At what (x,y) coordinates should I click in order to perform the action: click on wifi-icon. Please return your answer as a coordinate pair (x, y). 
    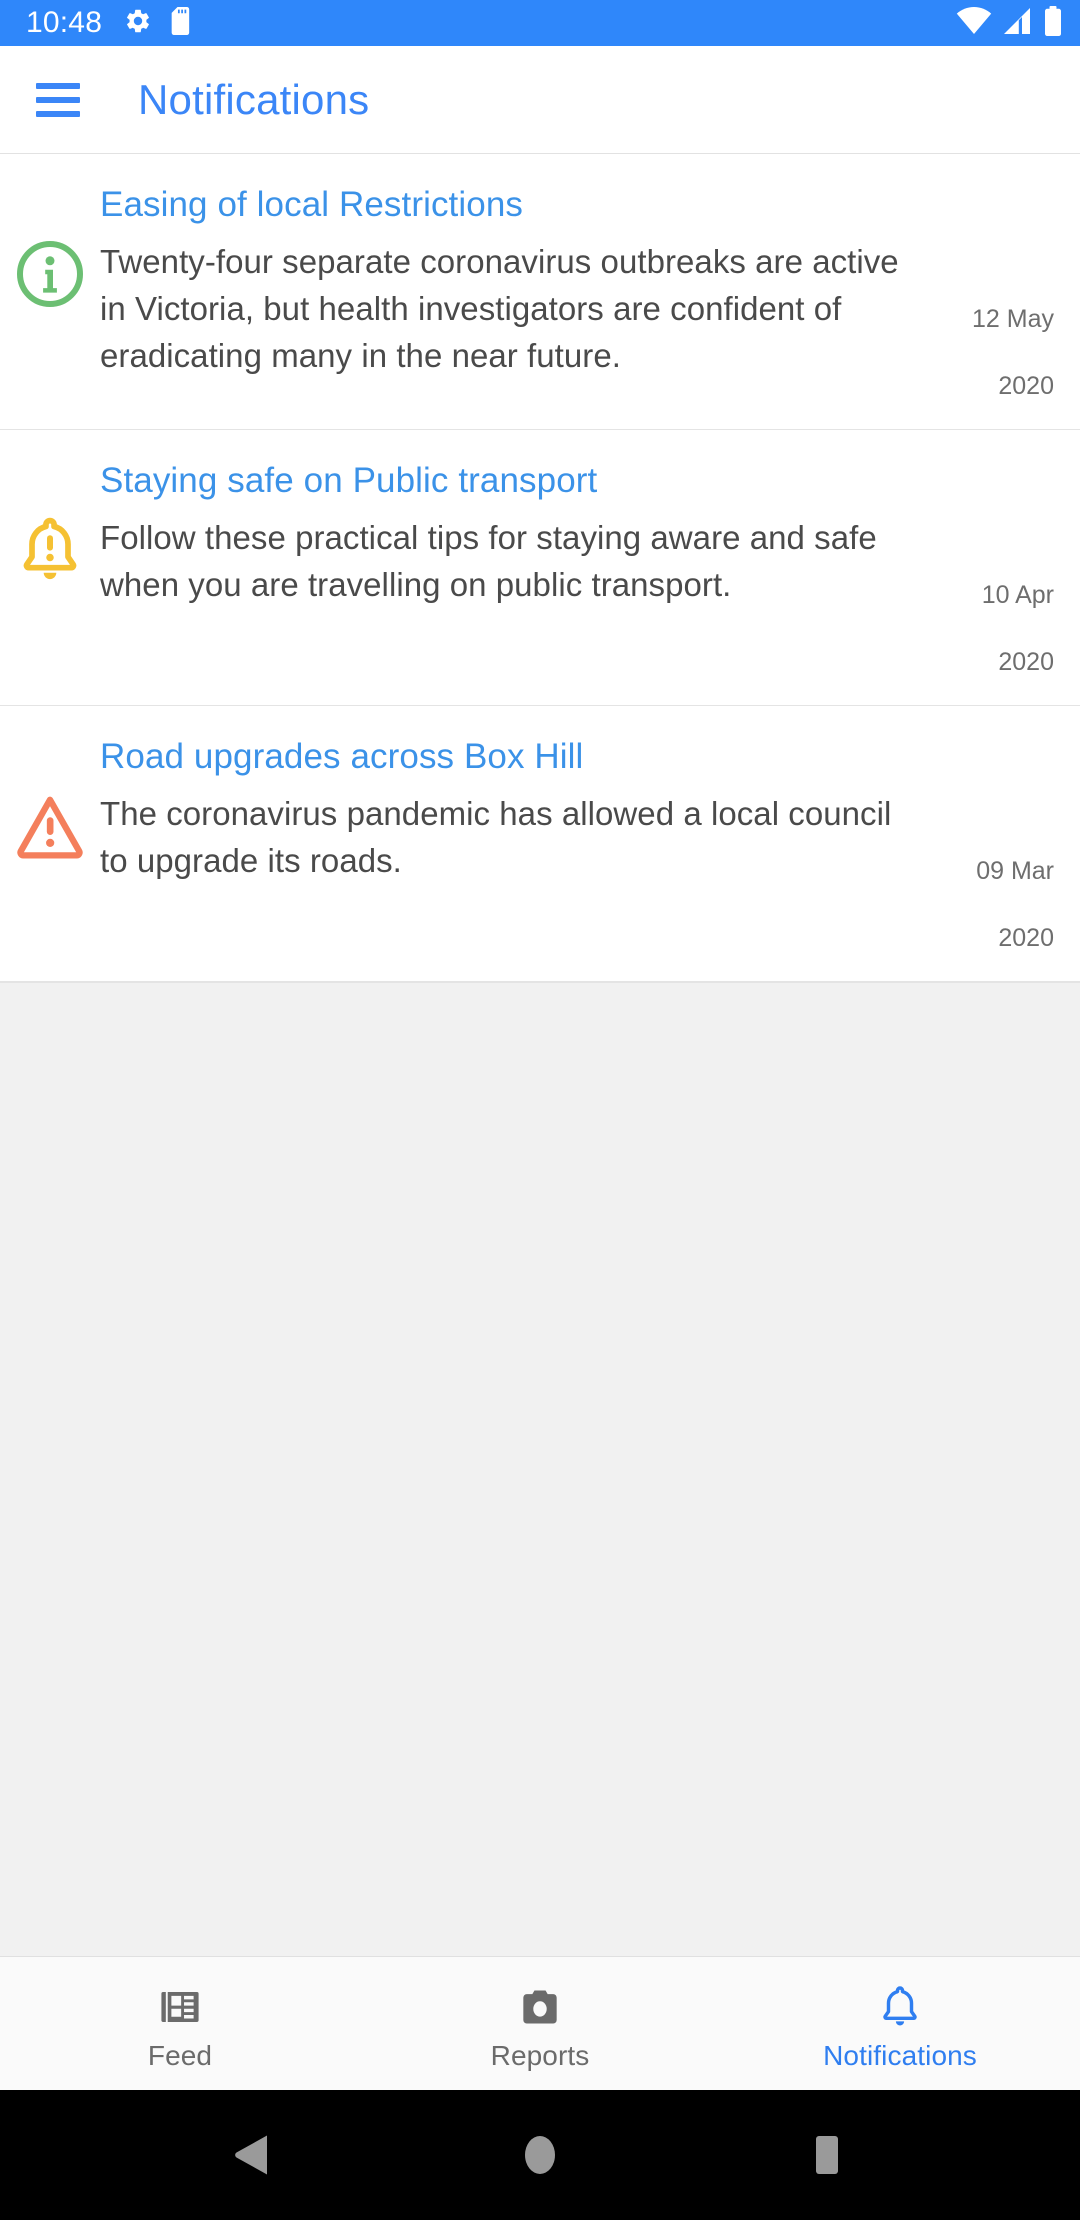
    Looking at the image, I should click on (974, 23).